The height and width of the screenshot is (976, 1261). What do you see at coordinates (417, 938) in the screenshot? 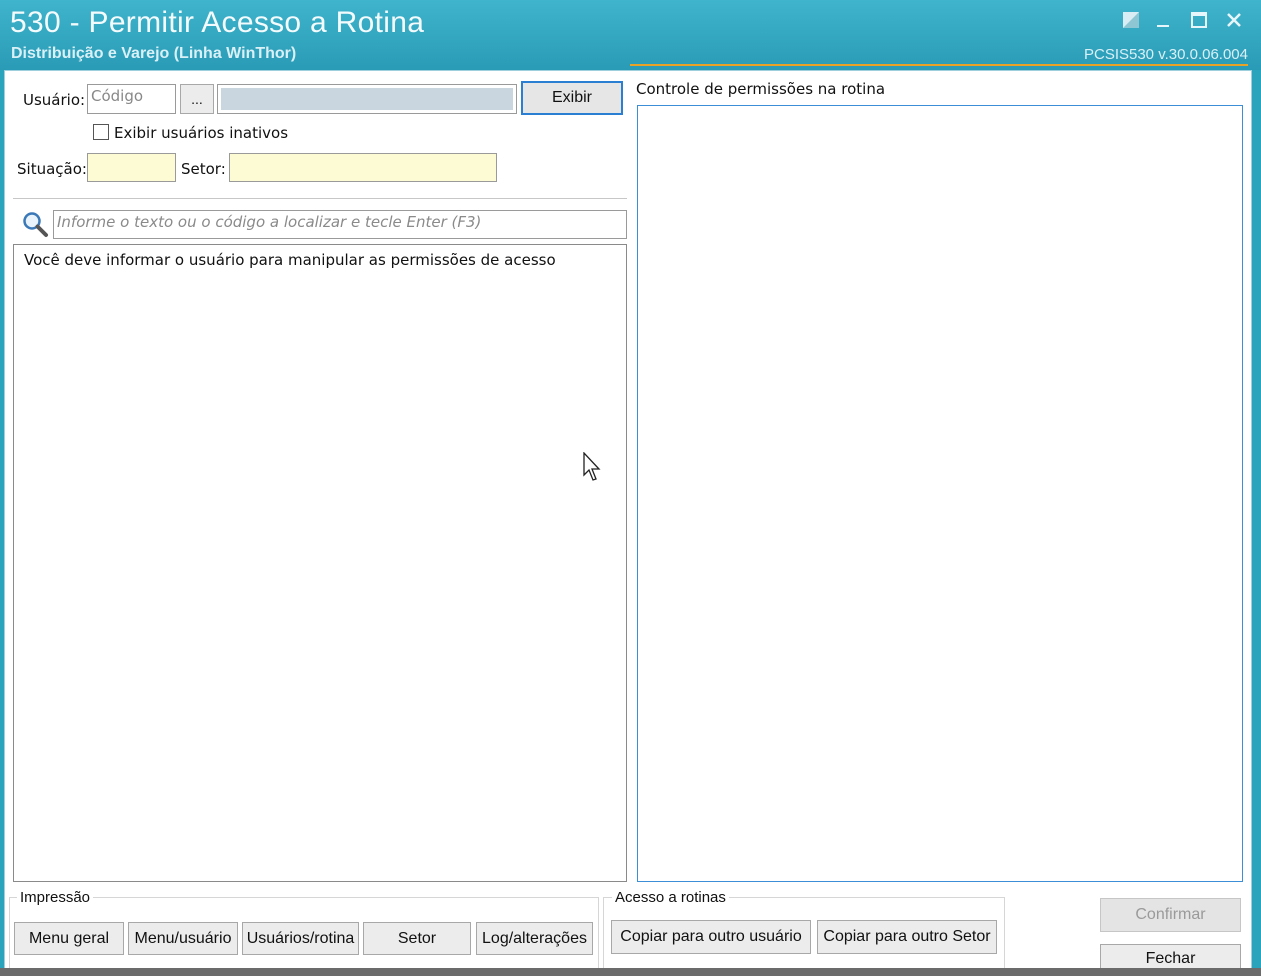
I see `setor-button: Setor` at bounding box center [417, 938].